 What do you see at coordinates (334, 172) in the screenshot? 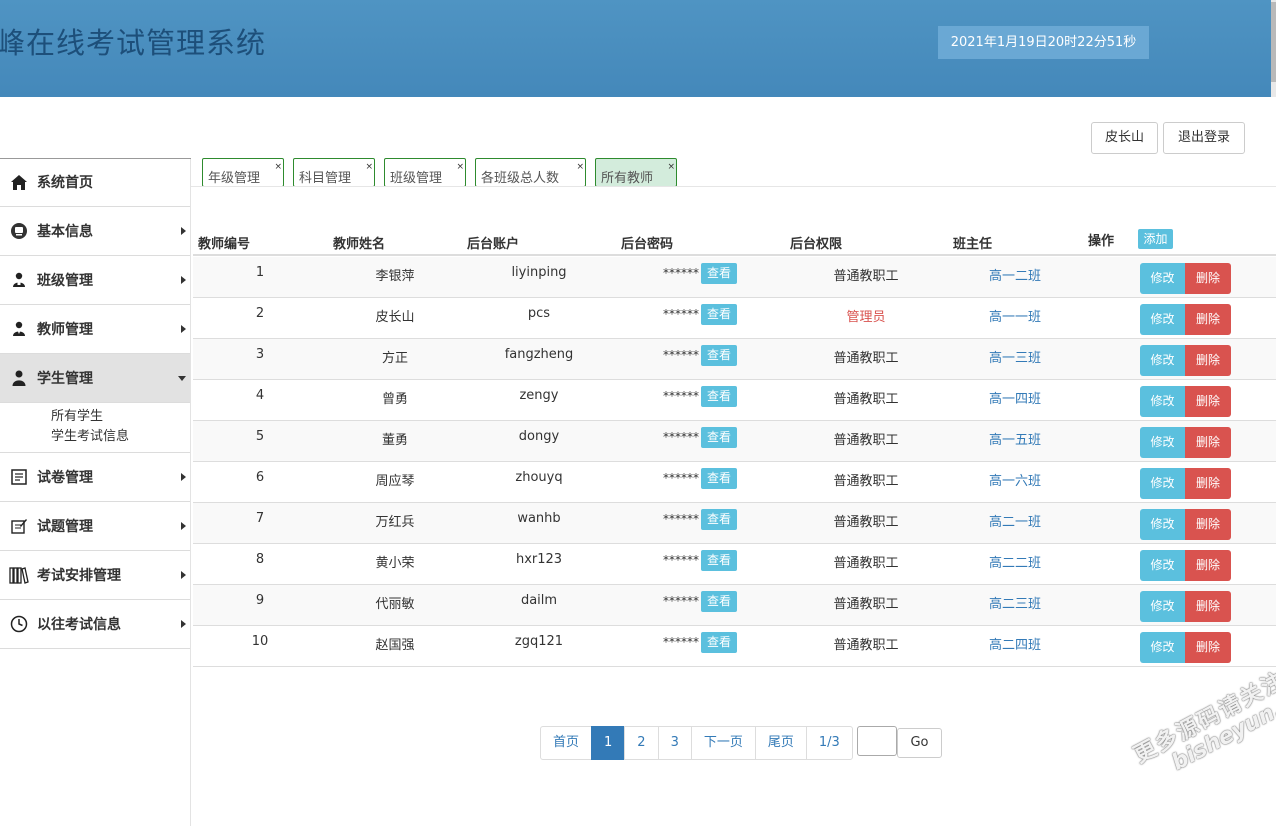
I see `tab-subject-management: 科目管理 ×` at bounding box center [334, 172].